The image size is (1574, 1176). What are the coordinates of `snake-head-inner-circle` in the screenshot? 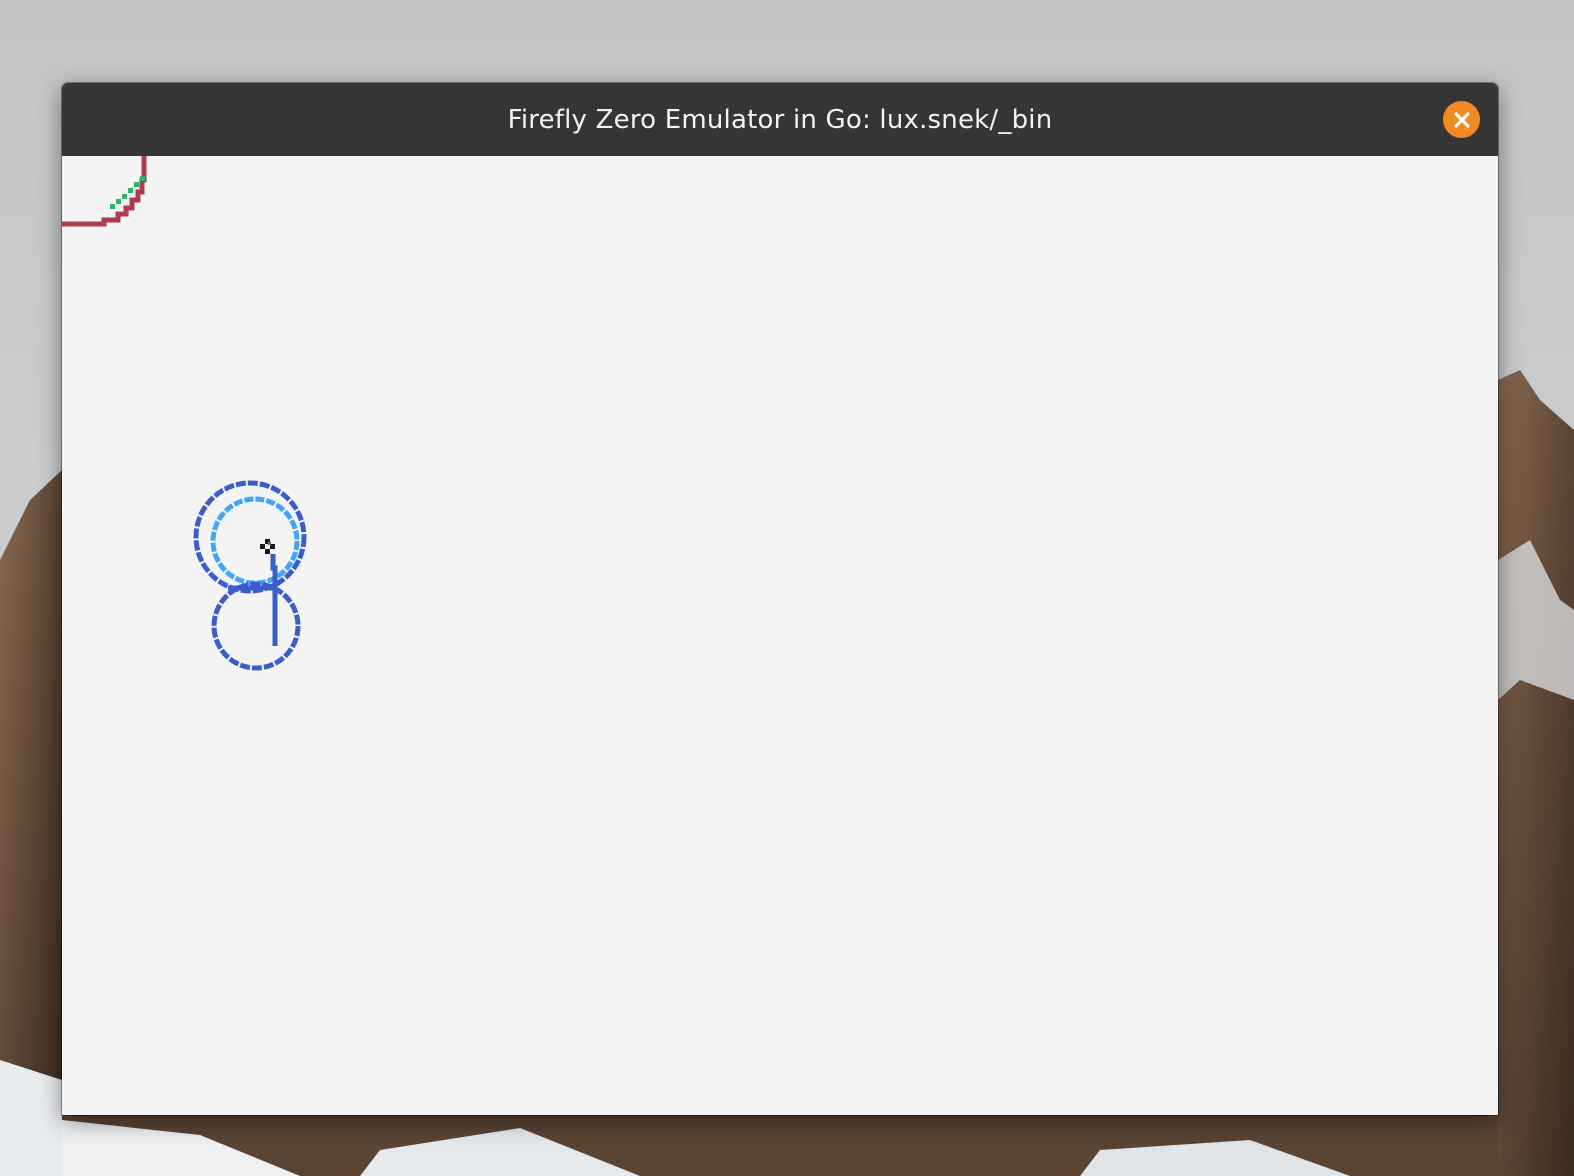 It's located at (255, 541).